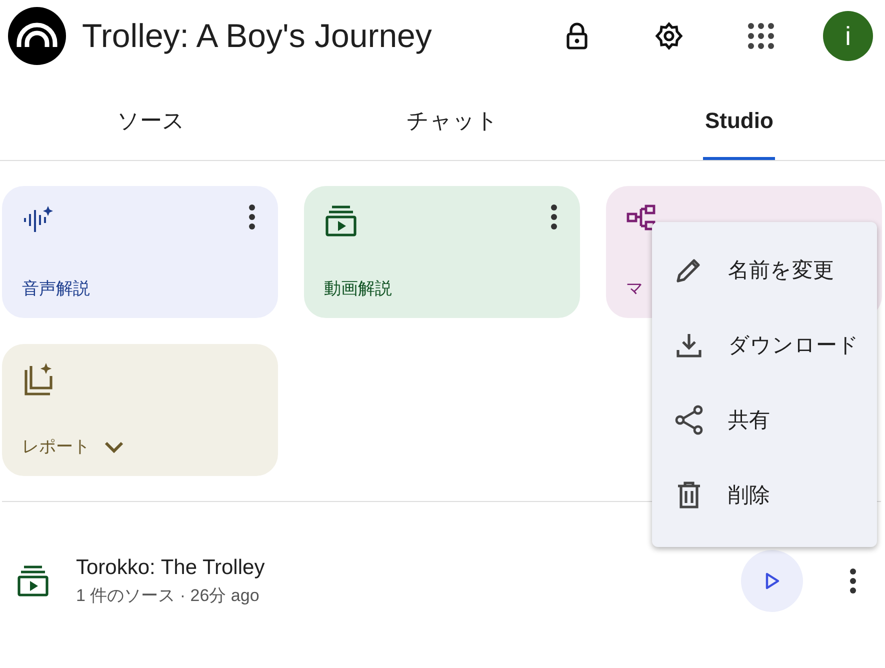  I want to click on menu-item: ダウンロード, so click(764, 344).